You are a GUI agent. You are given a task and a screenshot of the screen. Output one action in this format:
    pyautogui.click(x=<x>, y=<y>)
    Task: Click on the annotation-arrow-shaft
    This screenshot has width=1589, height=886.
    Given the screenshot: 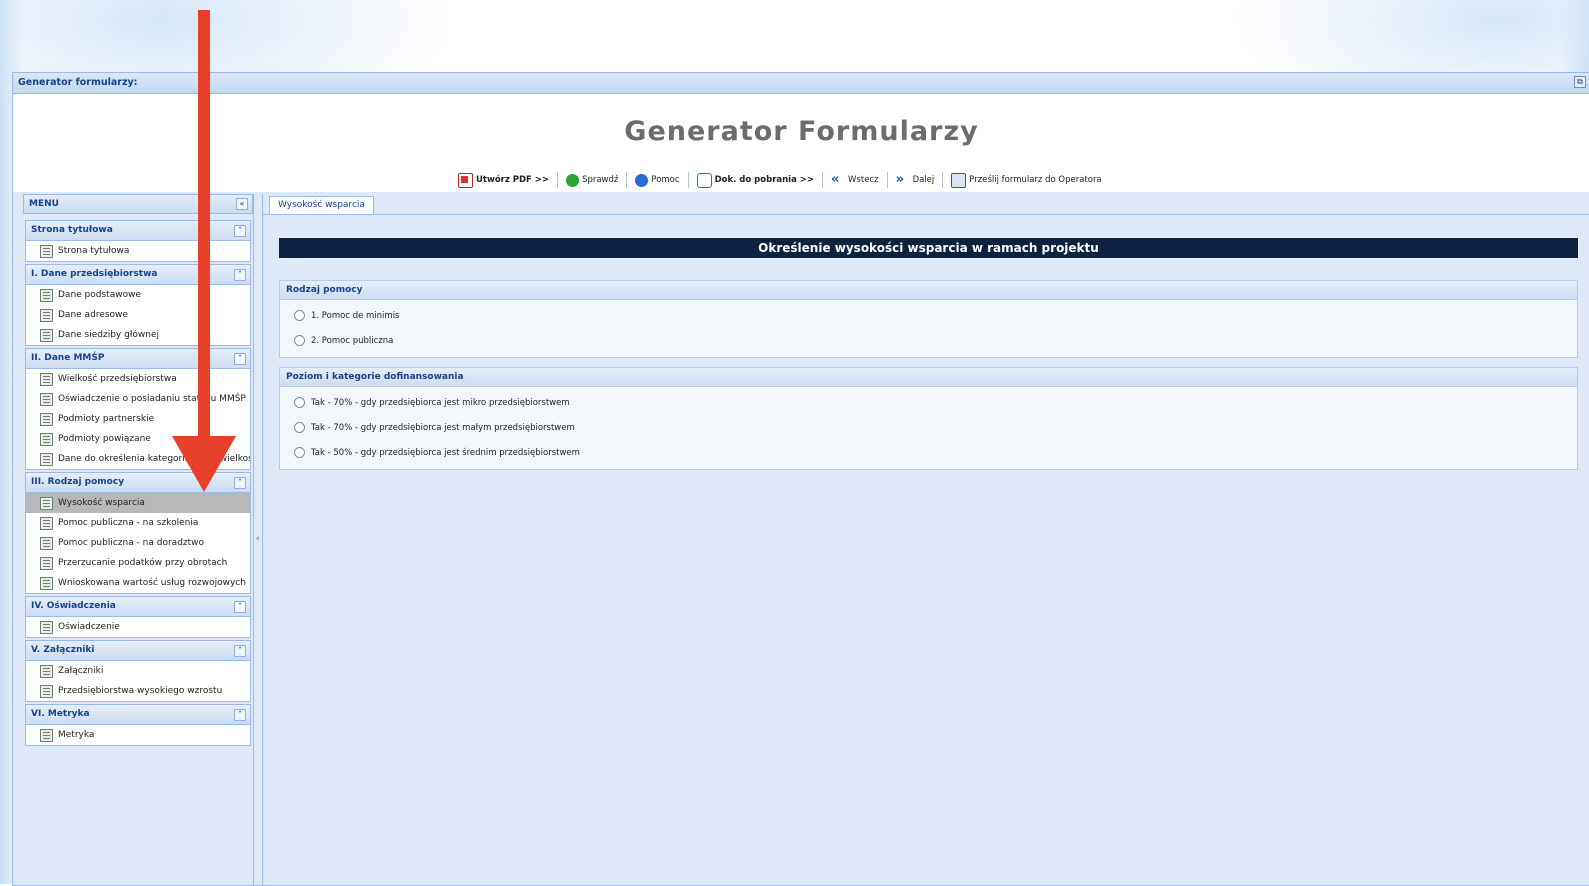 What is the action you would take?
    pyautogui.click(x=204, y=230)
    